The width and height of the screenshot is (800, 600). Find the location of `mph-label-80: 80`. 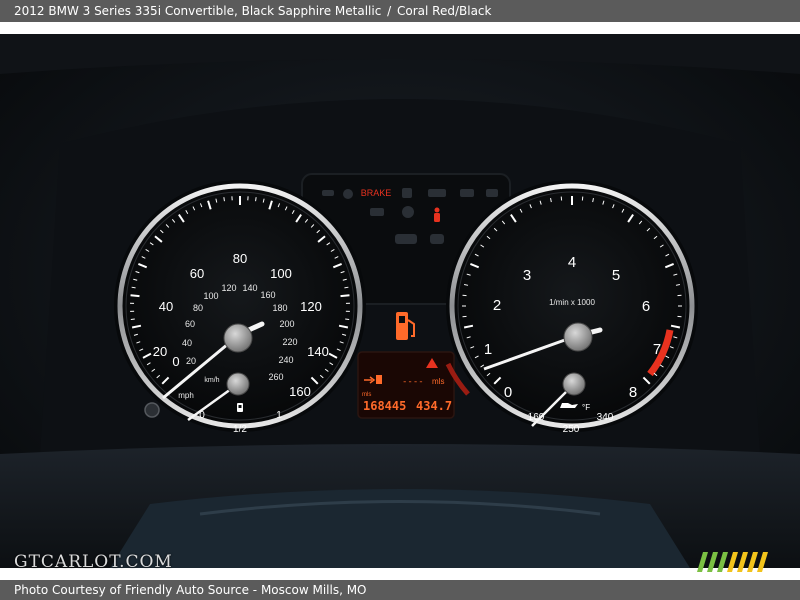

mph-label-80: 80 is located at coordinates (240, 258).